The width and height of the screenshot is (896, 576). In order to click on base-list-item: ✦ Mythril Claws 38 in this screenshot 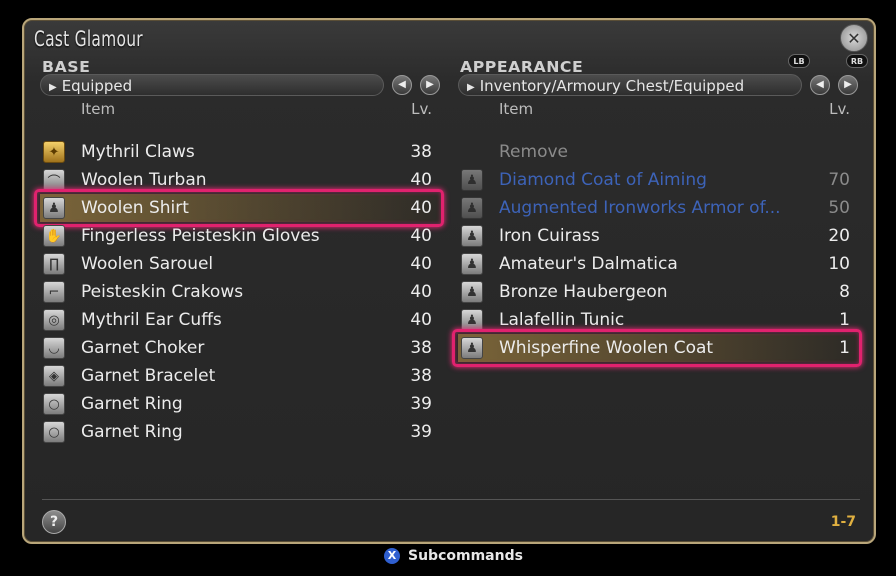, I will do `click(241, 152)`.